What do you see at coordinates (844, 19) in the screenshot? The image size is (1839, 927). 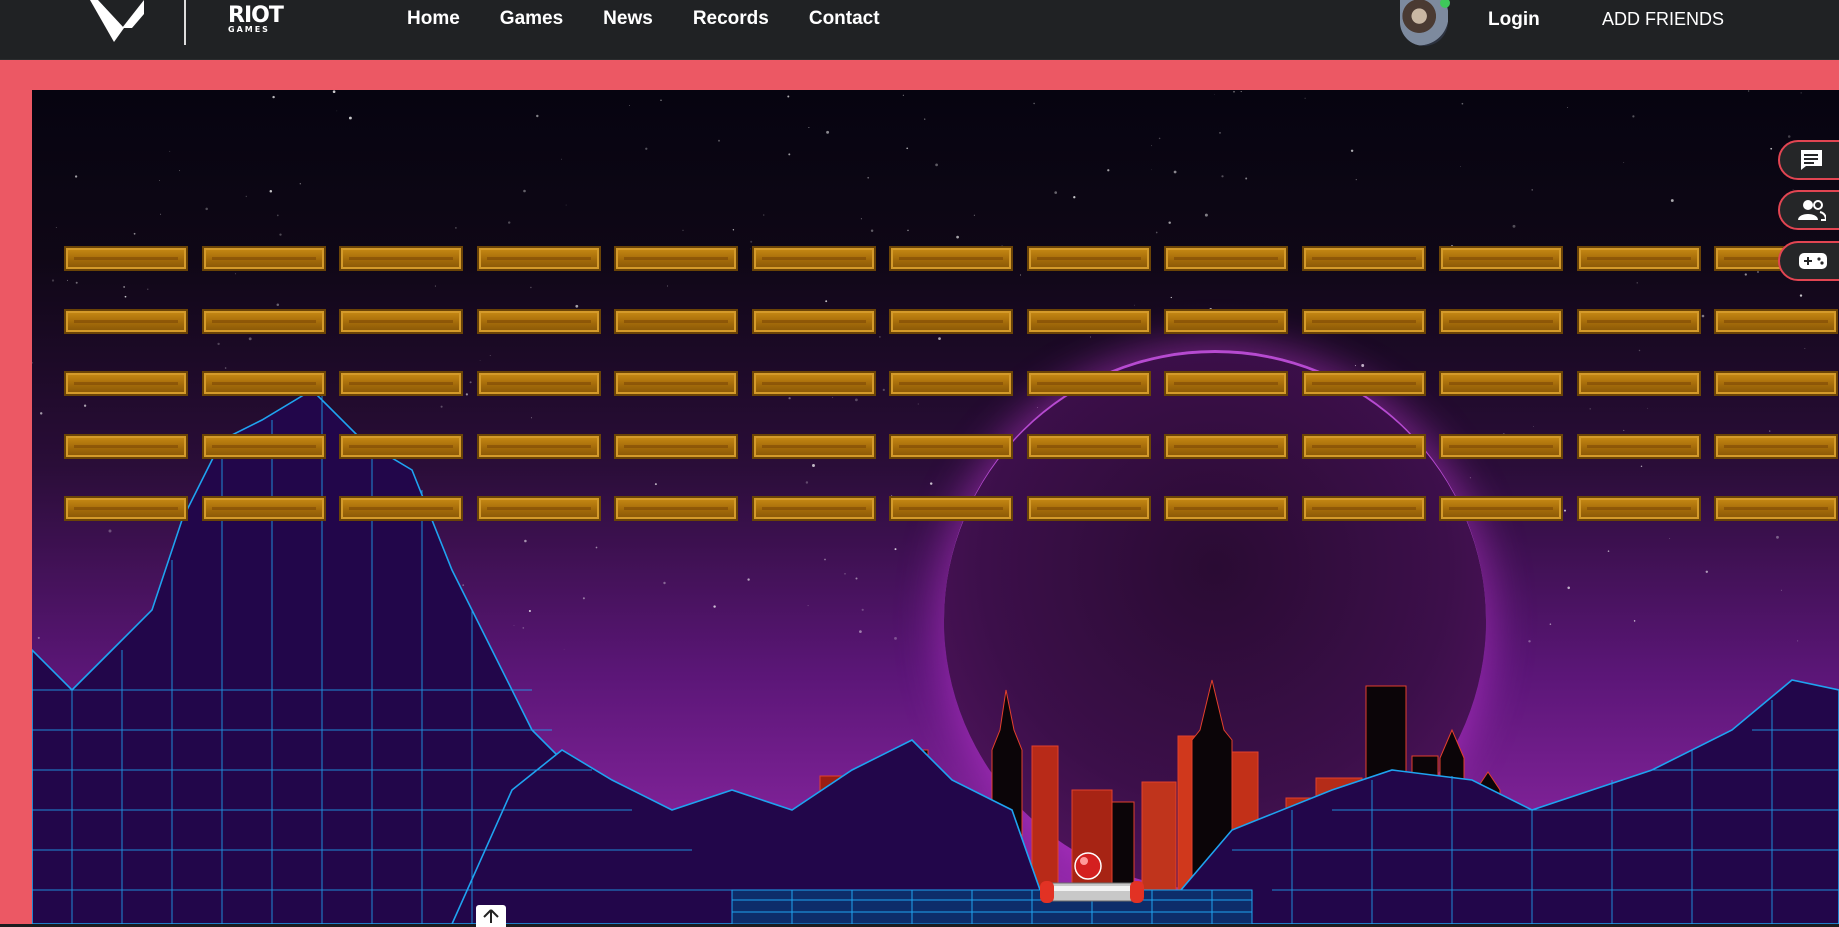 I see `nav-contact: Contact` at bounding box center [844, 19].